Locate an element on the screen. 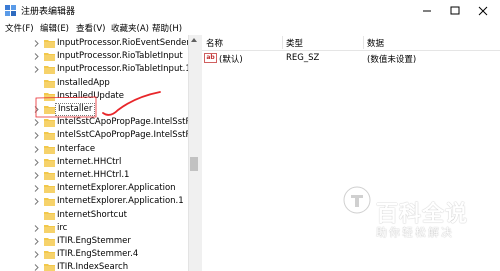 The height and width of the screenshot is (271, 500). tree-scrollbar is located at coordinates (193, 153).